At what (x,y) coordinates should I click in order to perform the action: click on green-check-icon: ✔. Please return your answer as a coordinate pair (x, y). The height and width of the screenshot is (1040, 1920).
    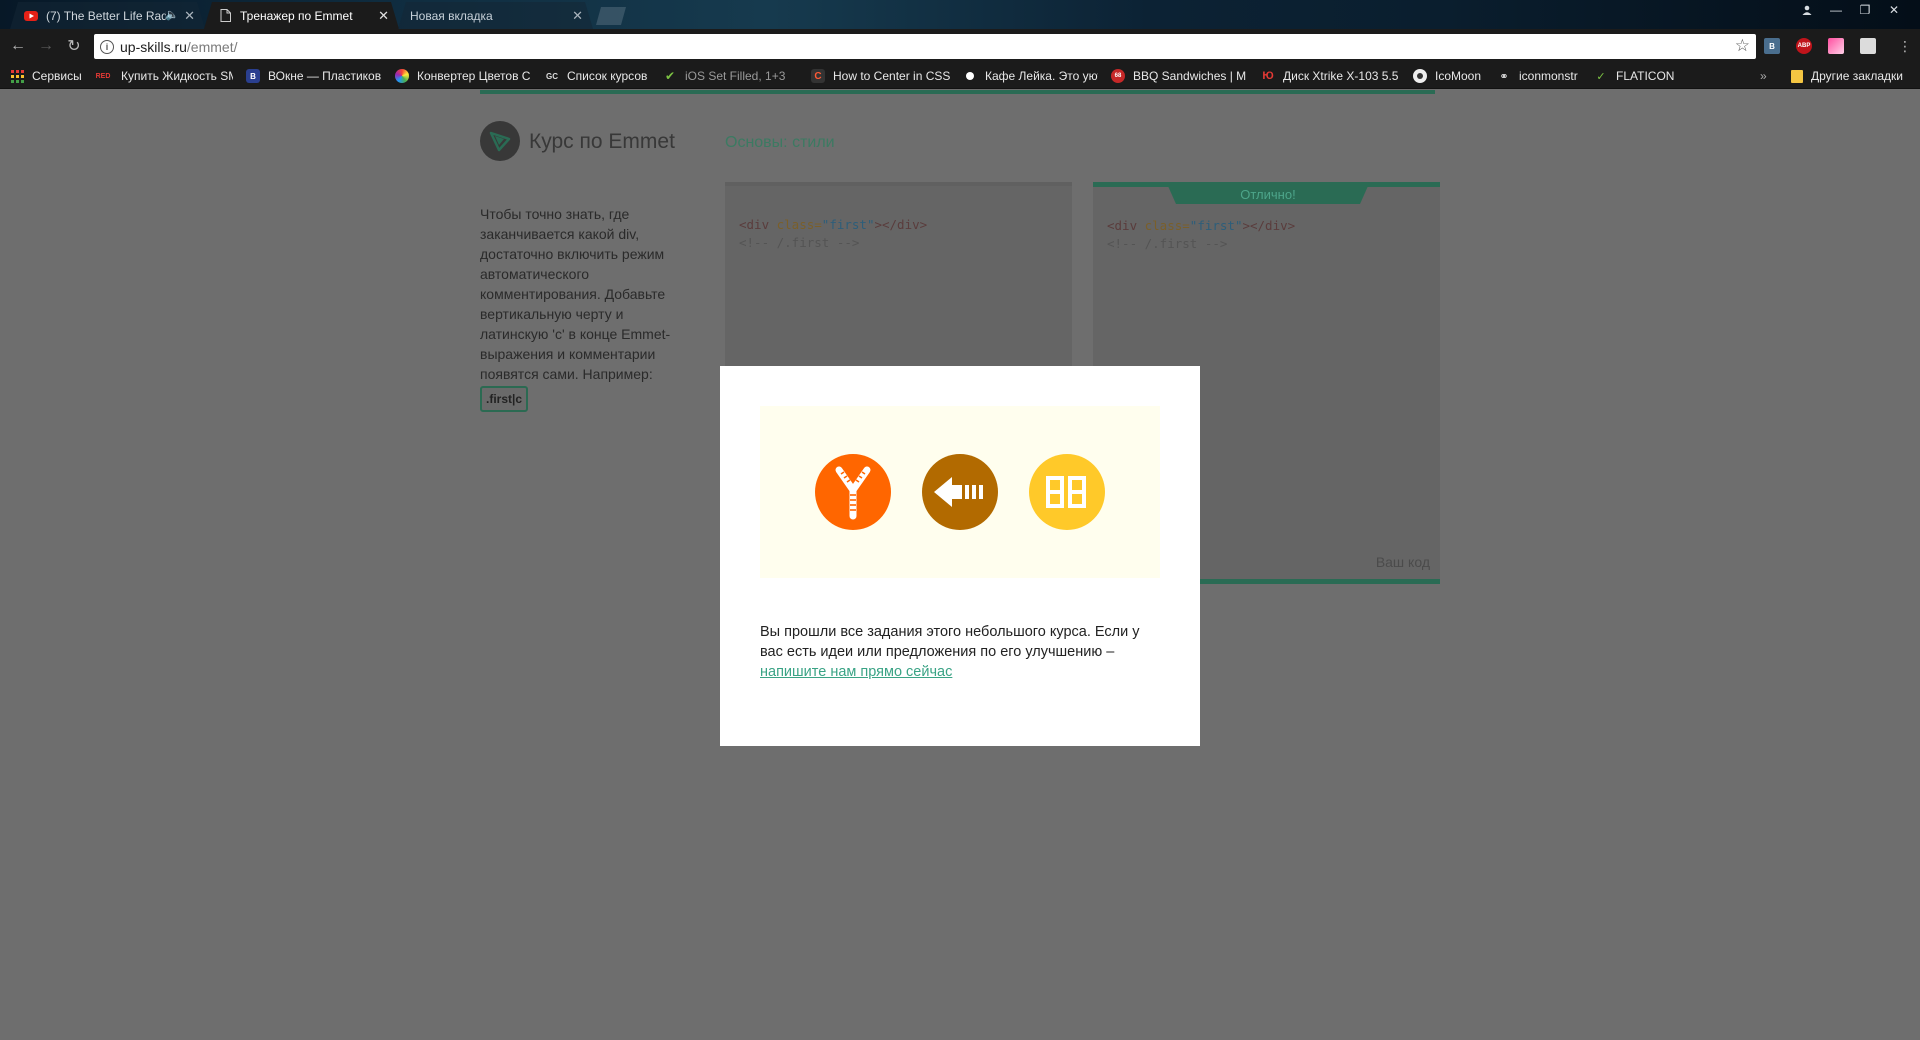
    Looking at the image, I should click on (670, 76).